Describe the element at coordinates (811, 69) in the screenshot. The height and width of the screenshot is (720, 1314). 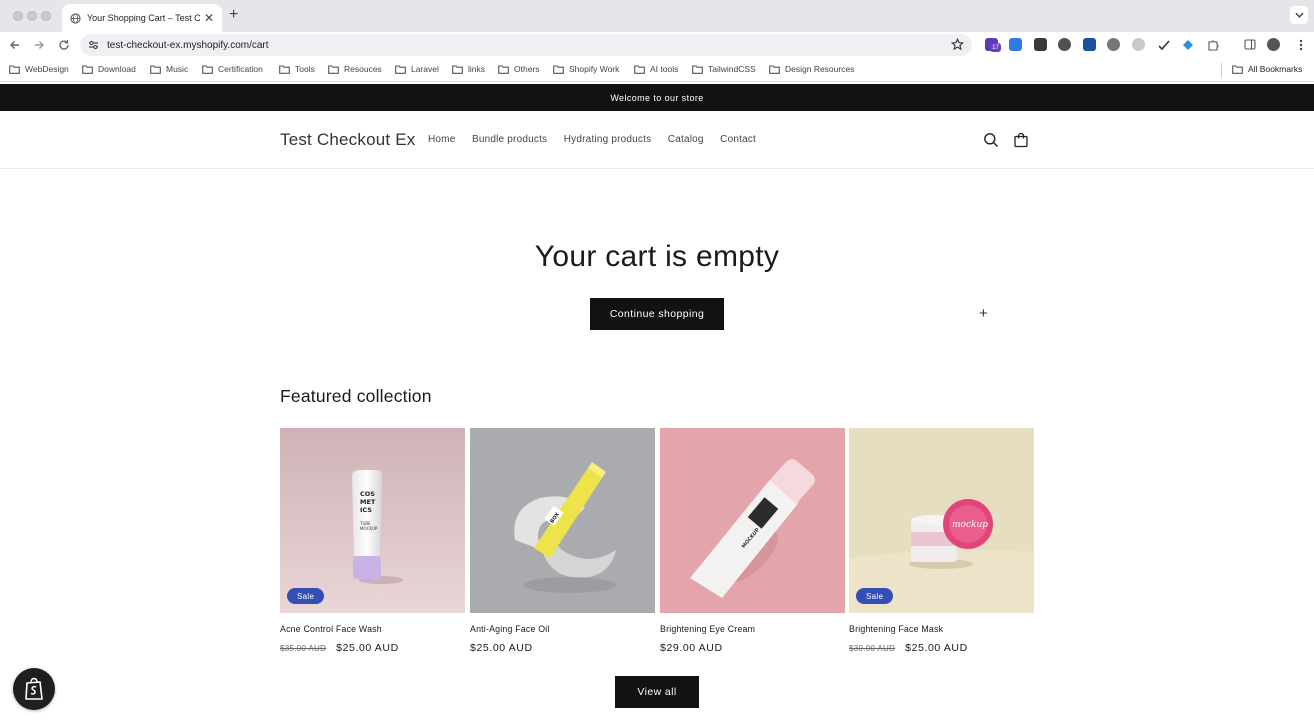
I see `bookmark-folder: Design Resources` at that location.